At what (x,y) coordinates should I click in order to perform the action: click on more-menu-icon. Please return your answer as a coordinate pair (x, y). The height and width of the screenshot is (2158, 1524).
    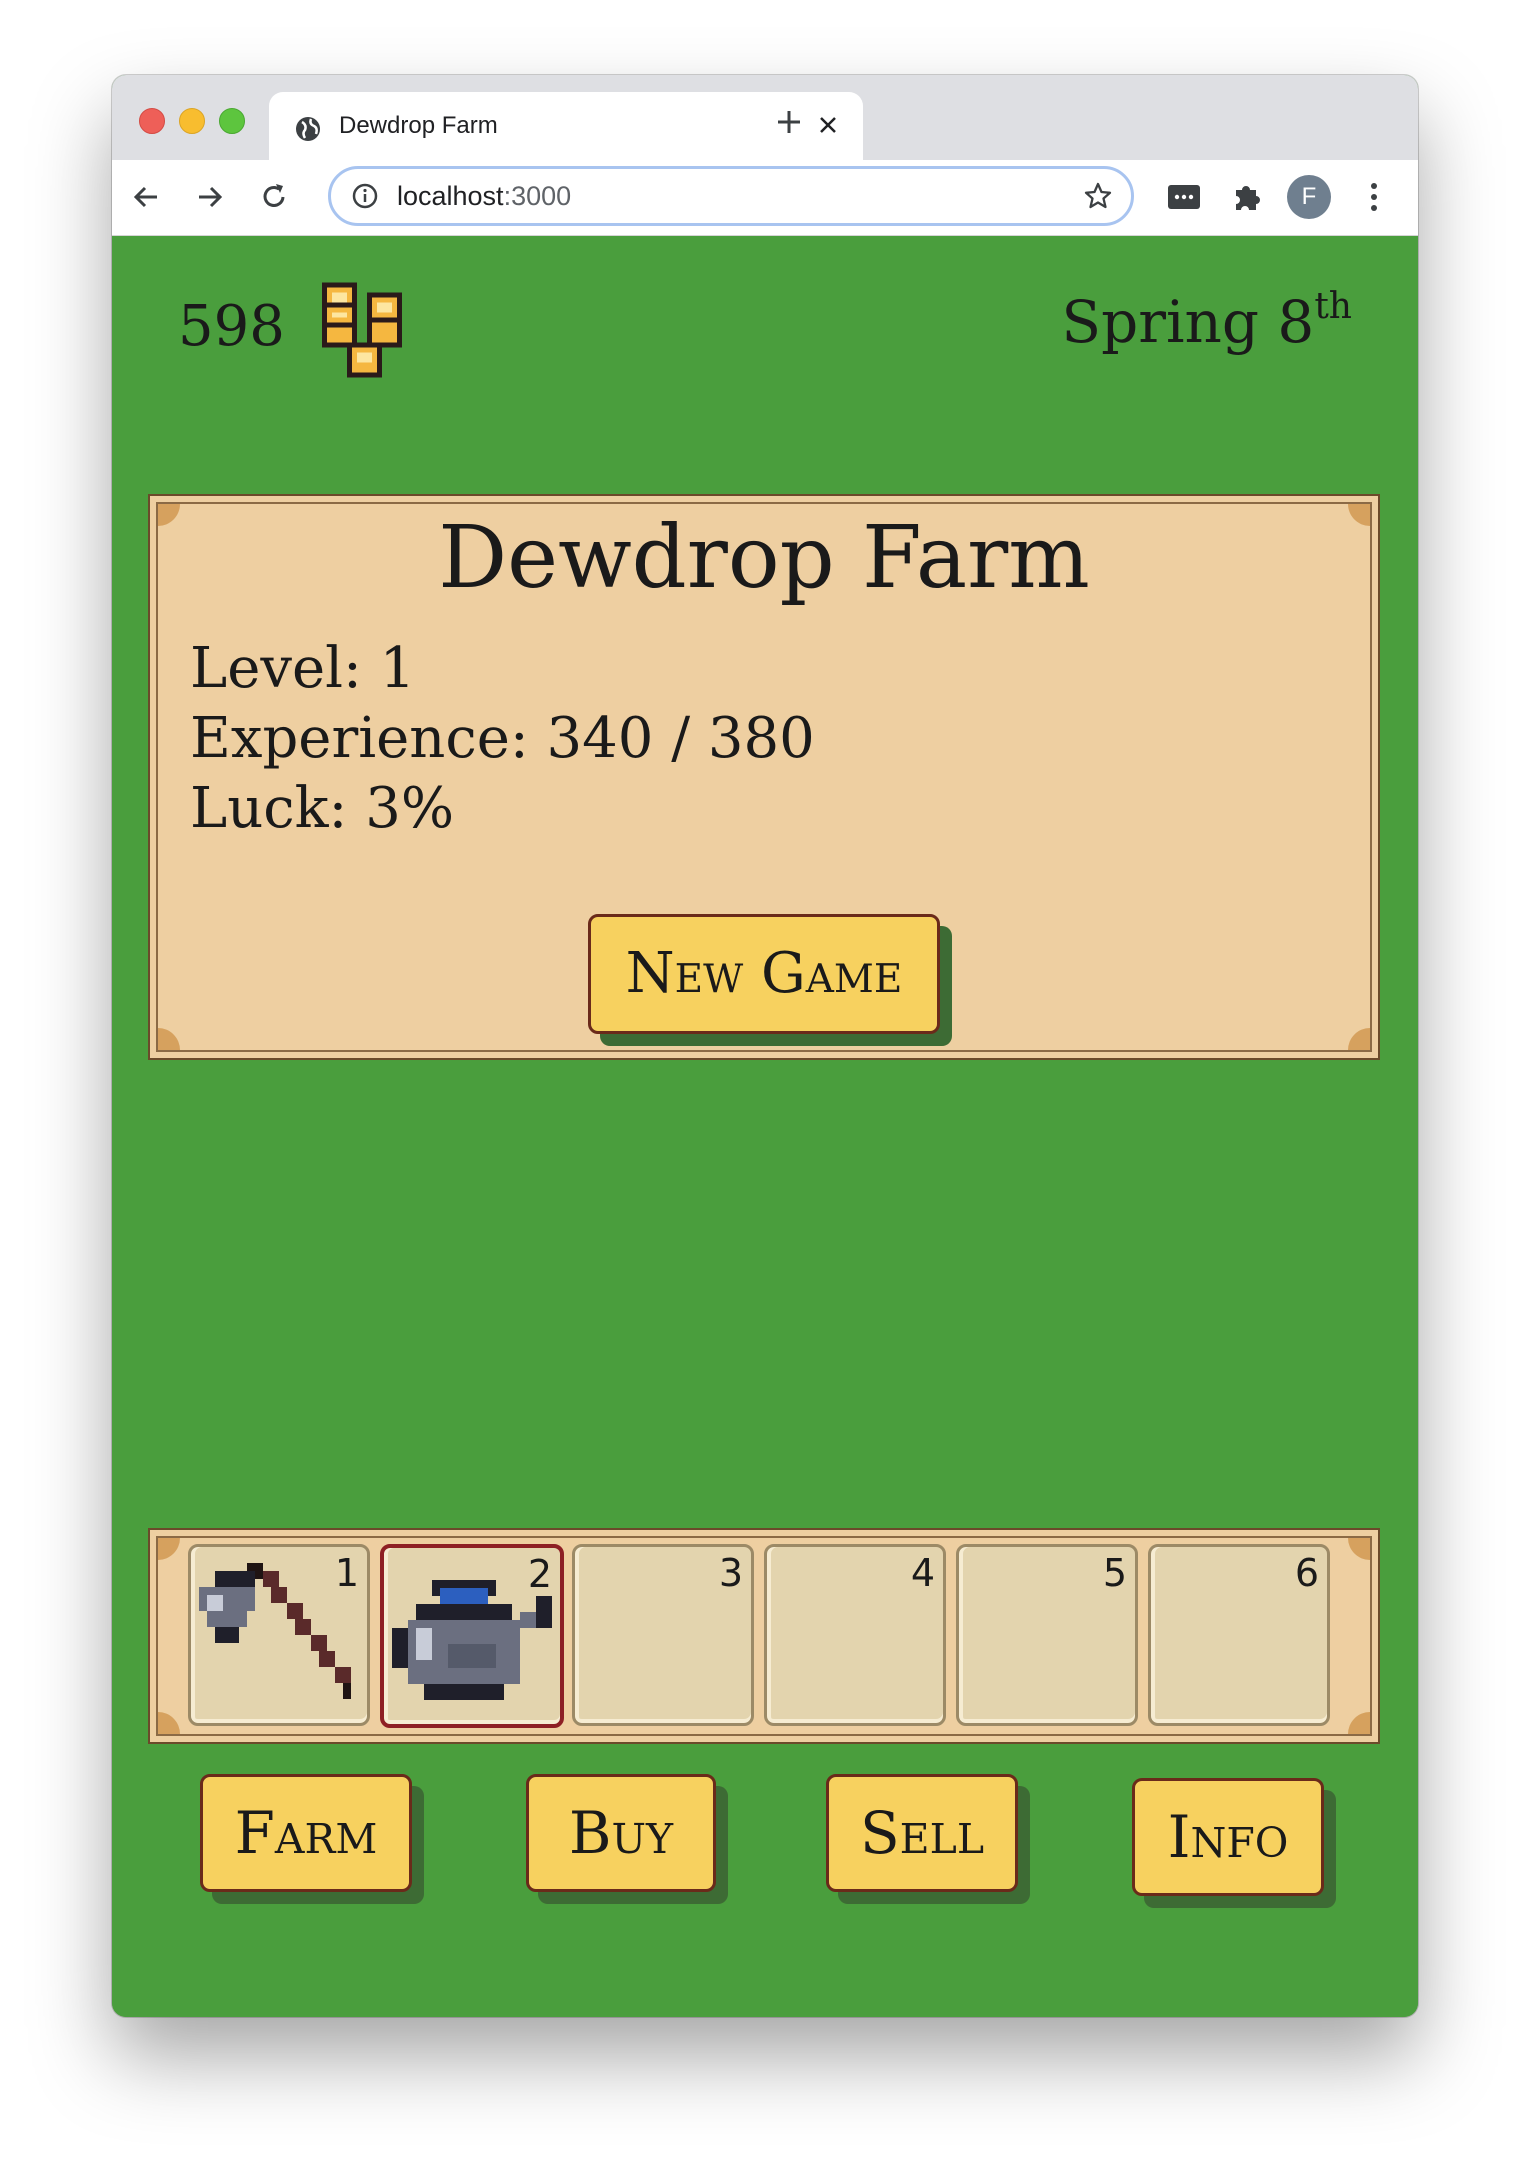
    Looking at the image, I should click on (1374, 197).